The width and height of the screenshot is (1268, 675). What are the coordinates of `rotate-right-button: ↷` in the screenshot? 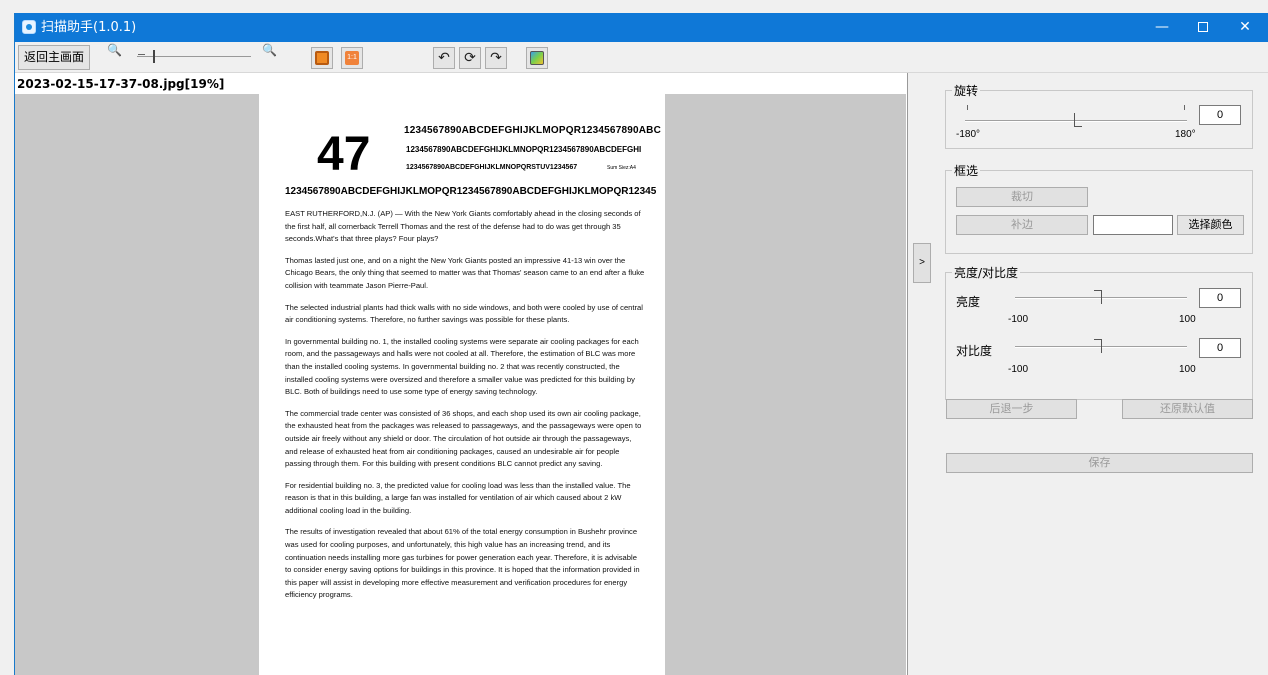 It's located at (496, 58).